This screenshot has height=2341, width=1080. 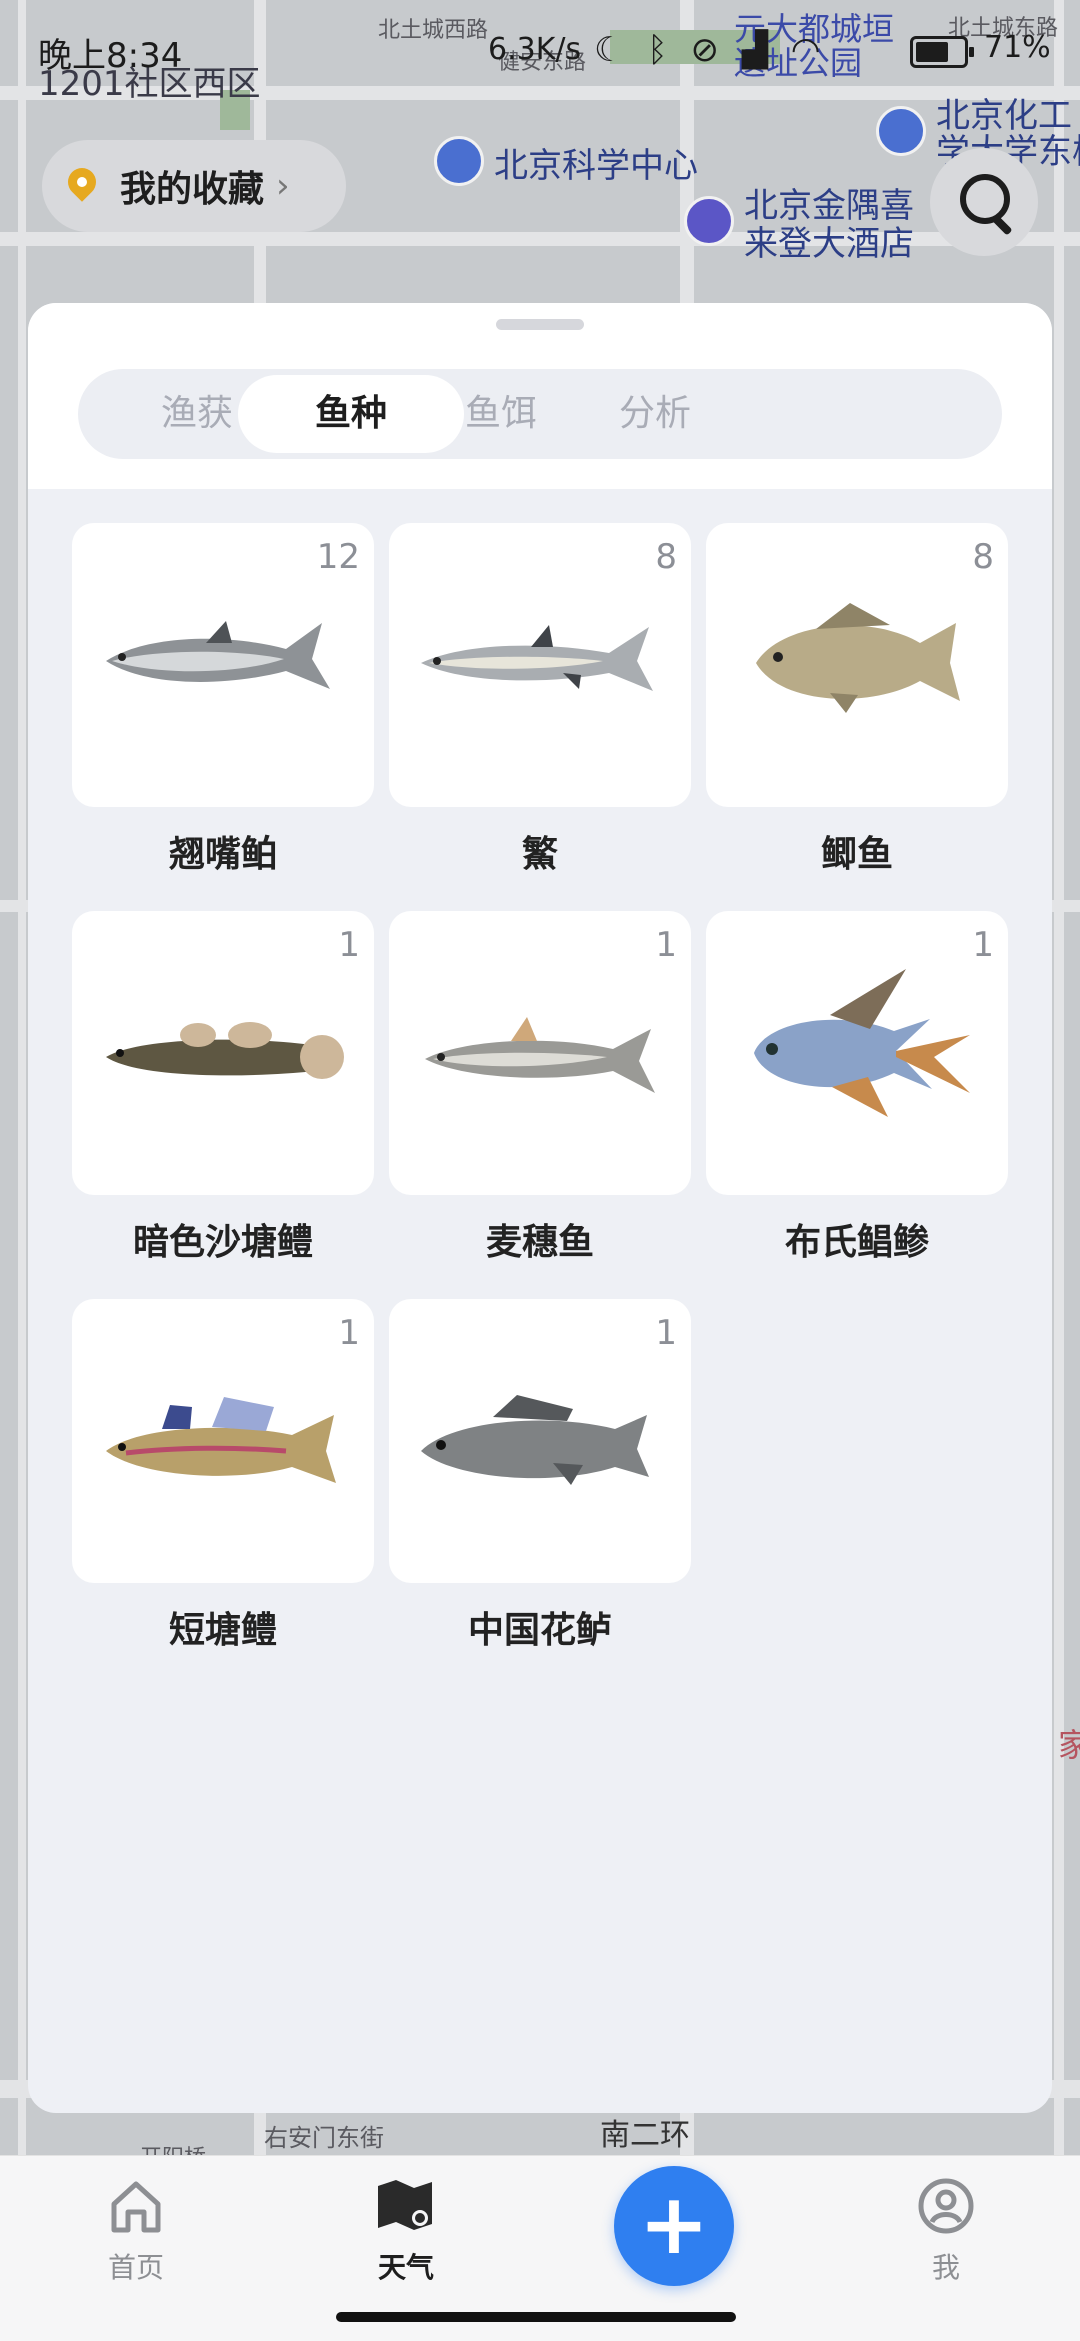 What do you see at coordinates (225, 1050) in the screenshot?
I see `fish-goby-dark-icon` at bounding box center [225, 1050].